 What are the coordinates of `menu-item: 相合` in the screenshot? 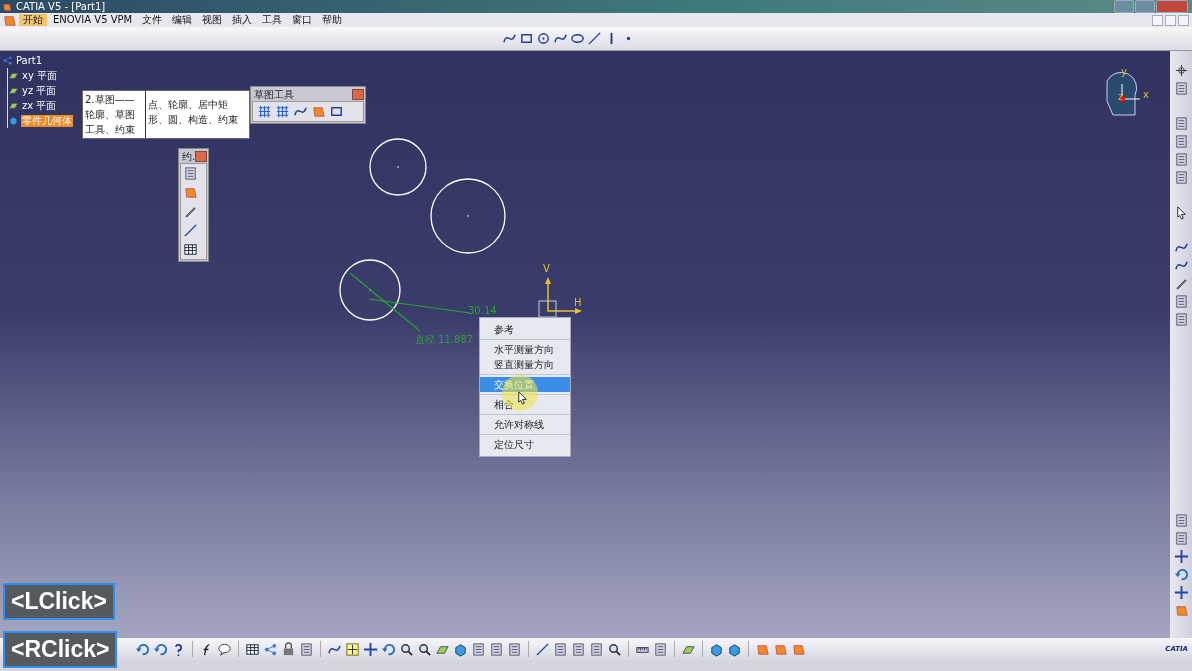 It's located at (525, 404).